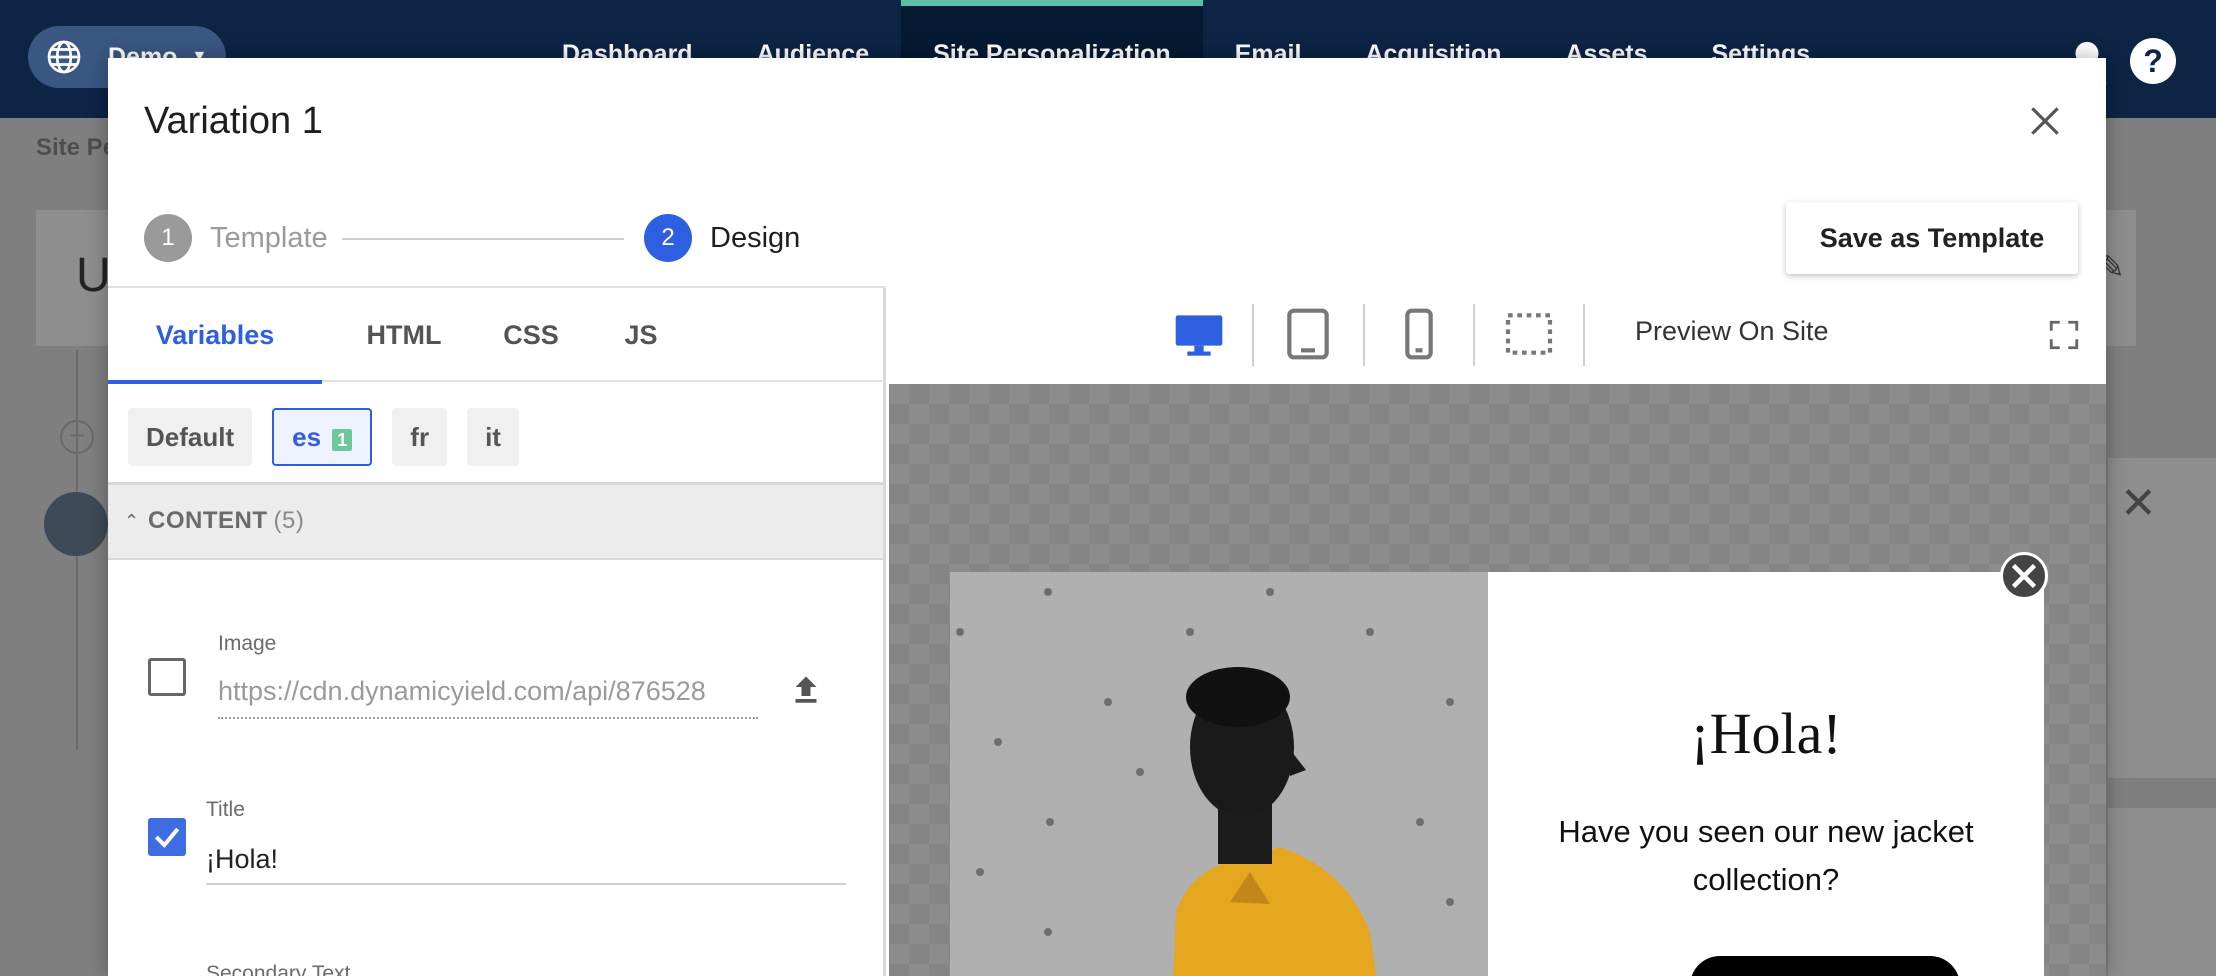  Describe the element at coordinates (641, 336) in the screenshot. I see `tab-js: JS` at that location.